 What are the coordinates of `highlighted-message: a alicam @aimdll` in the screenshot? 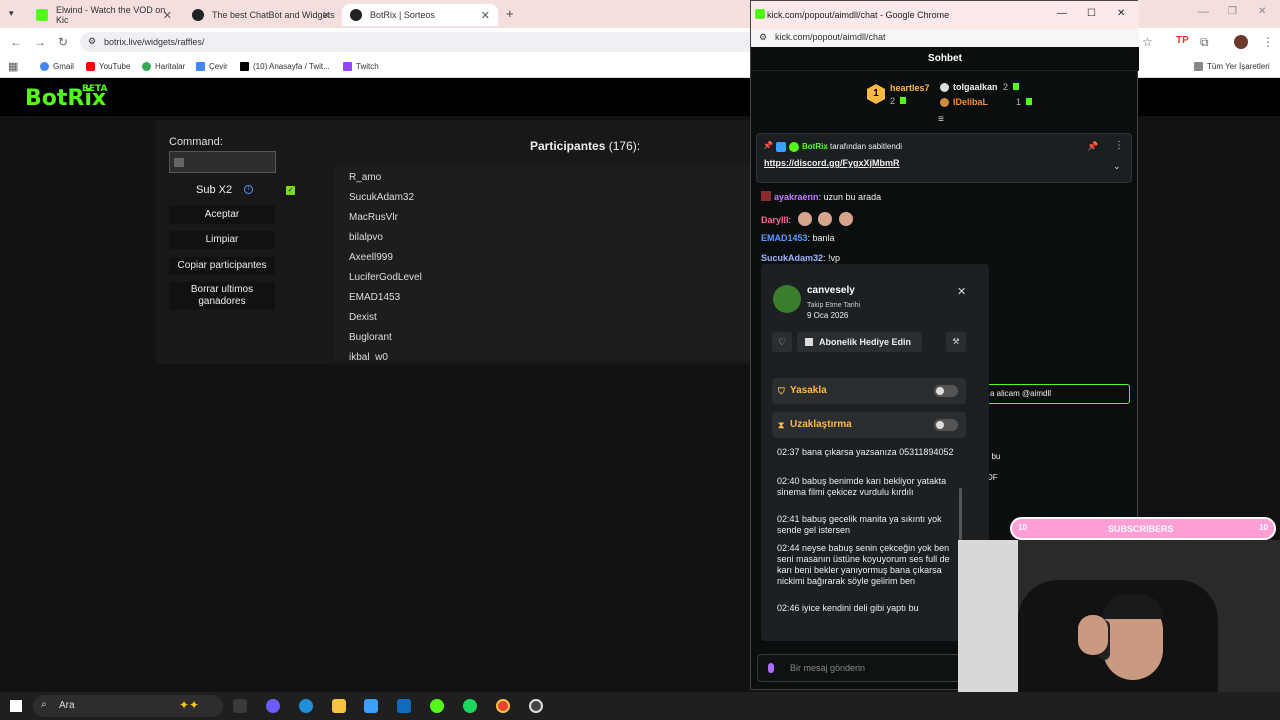 It's located at (1058, 394).